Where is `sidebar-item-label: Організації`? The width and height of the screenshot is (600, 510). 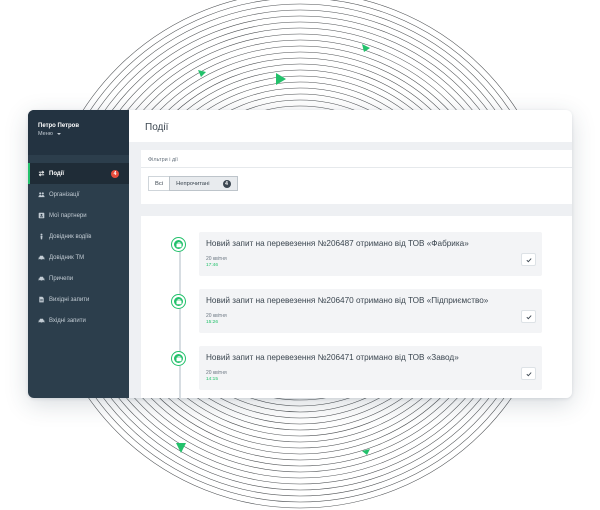
sidebar-item-label: Організації is located at coordinates (64, 194).